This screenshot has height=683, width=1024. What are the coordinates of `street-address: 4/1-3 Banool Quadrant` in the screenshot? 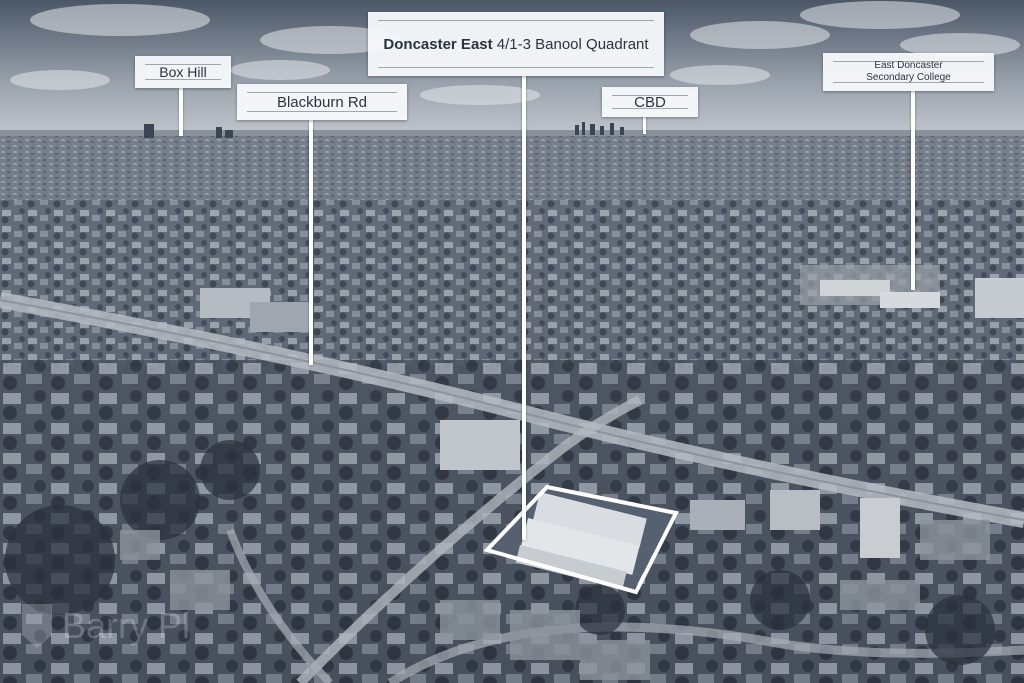 It's located at (570, 44).